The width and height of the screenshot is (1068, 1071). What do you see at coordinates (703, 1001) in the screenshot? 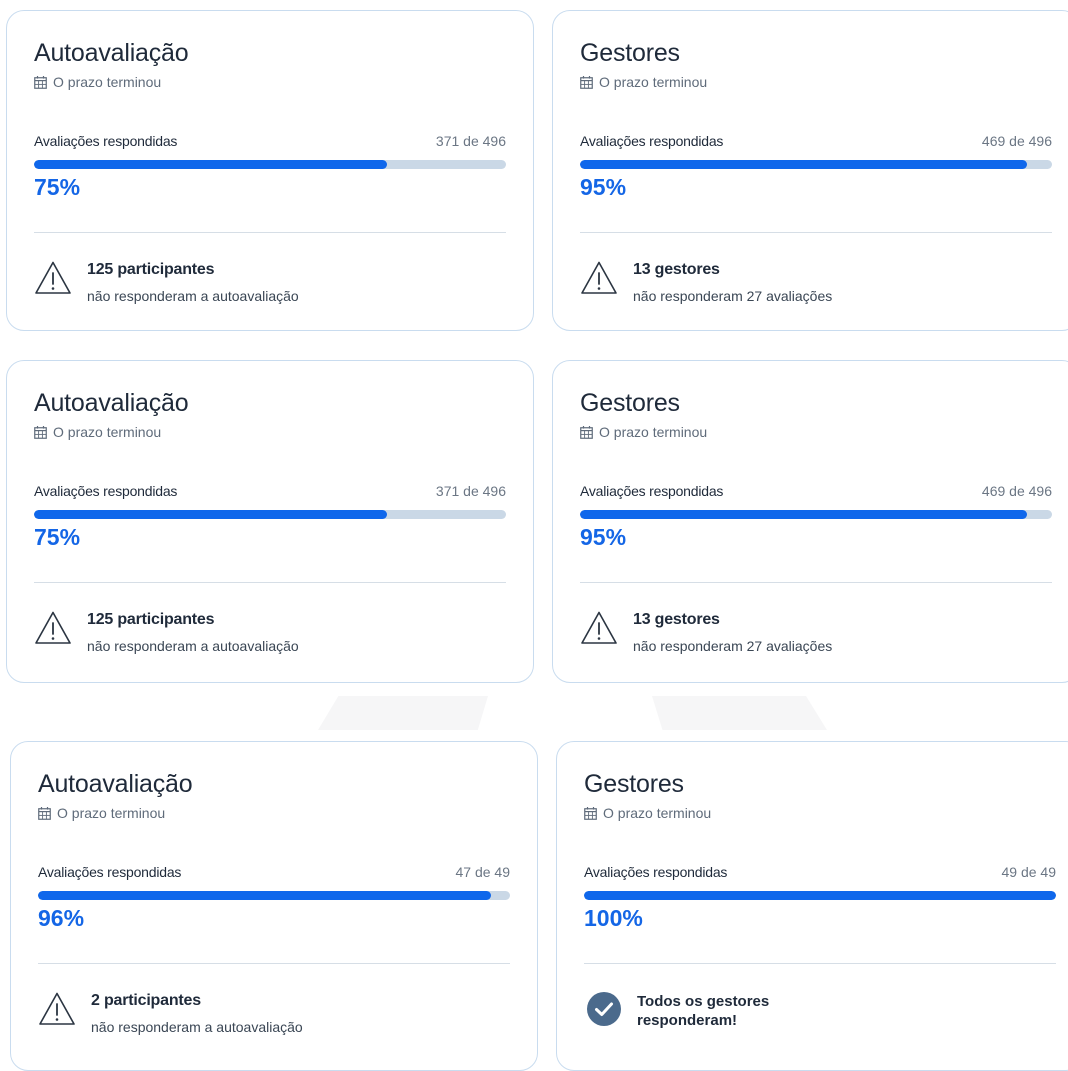
I see `status-main-line: Todos os gestores` at bounding box center [703, 1001].